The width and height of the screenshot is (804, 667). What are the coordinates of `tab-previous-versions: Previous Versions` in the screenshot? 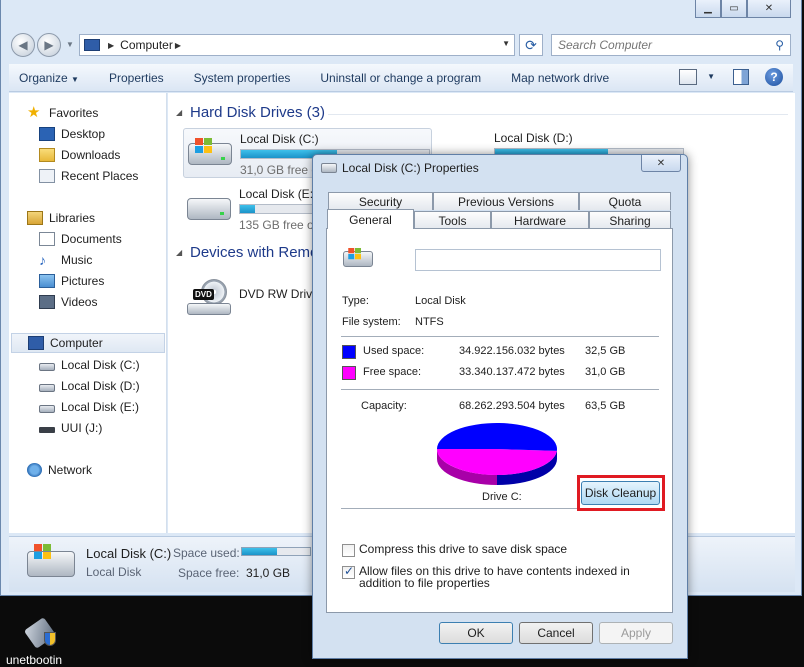 It's located at (506, 201).